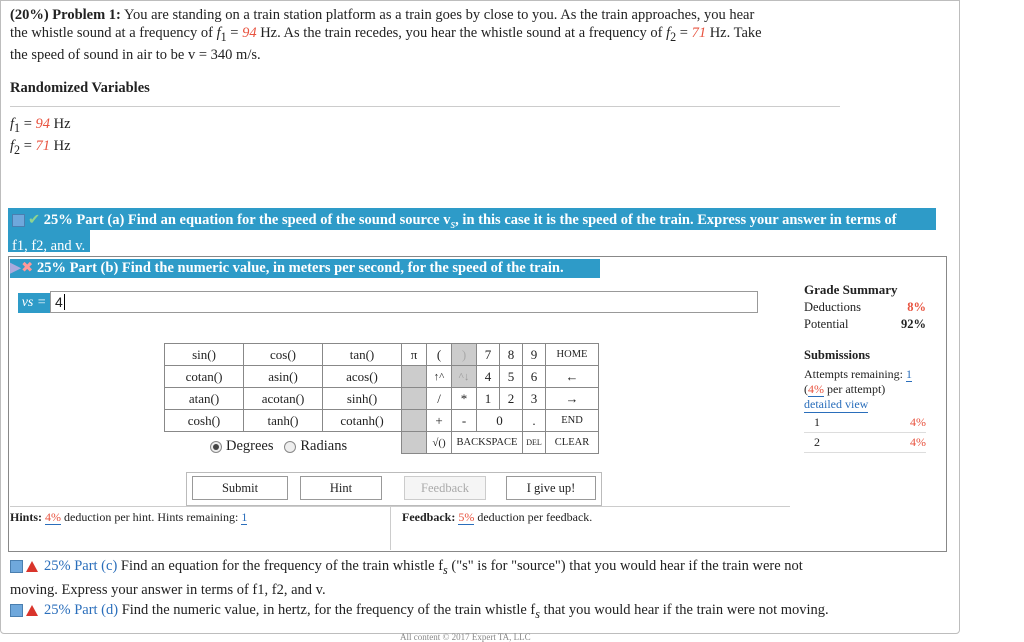  I want to click on var-f2: f2 = 71 Hz, so click(40, 147).